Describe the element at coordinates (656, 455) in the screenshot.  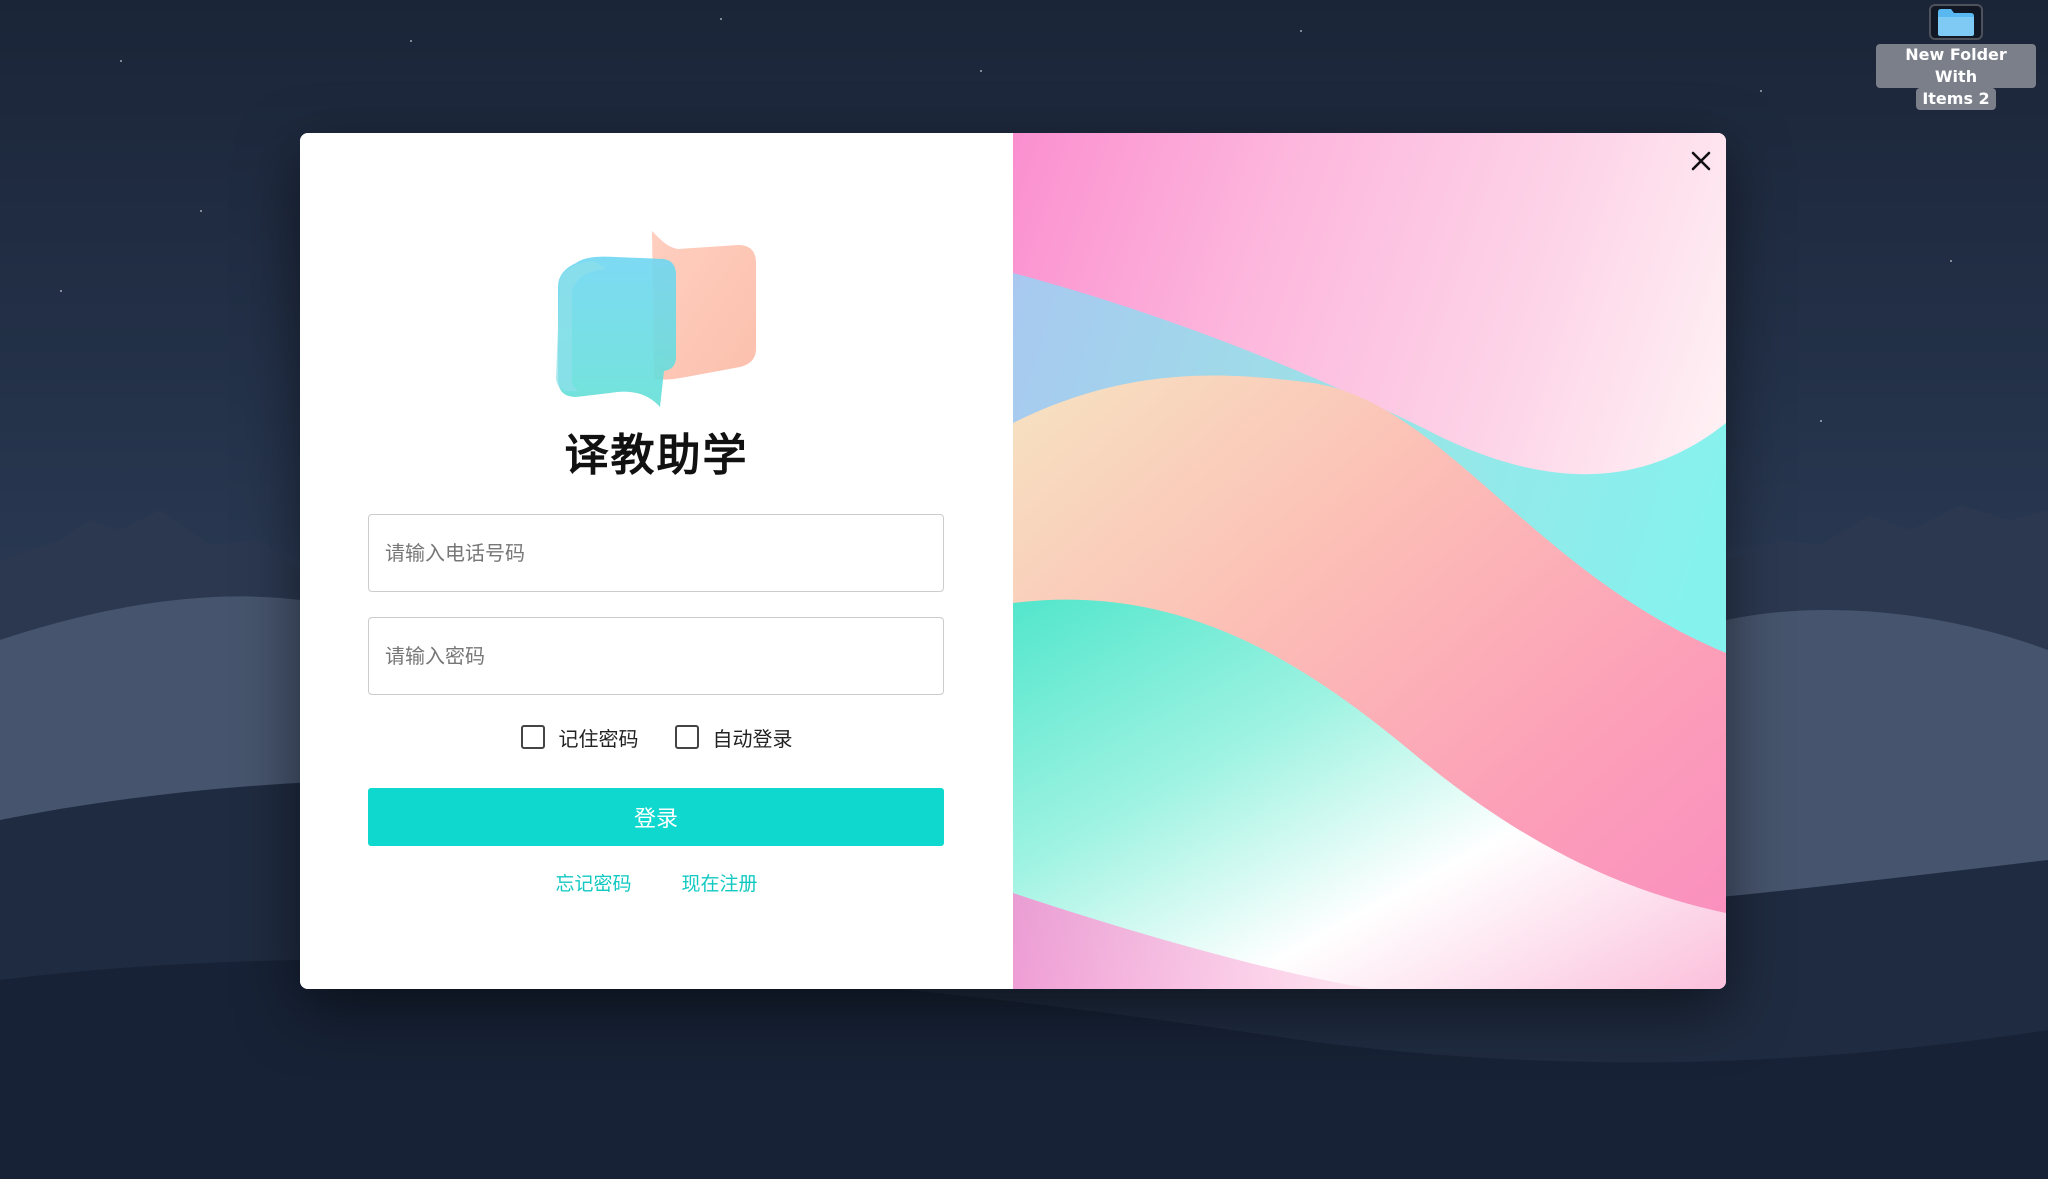
I see `app-title: 译教助学` at that location.